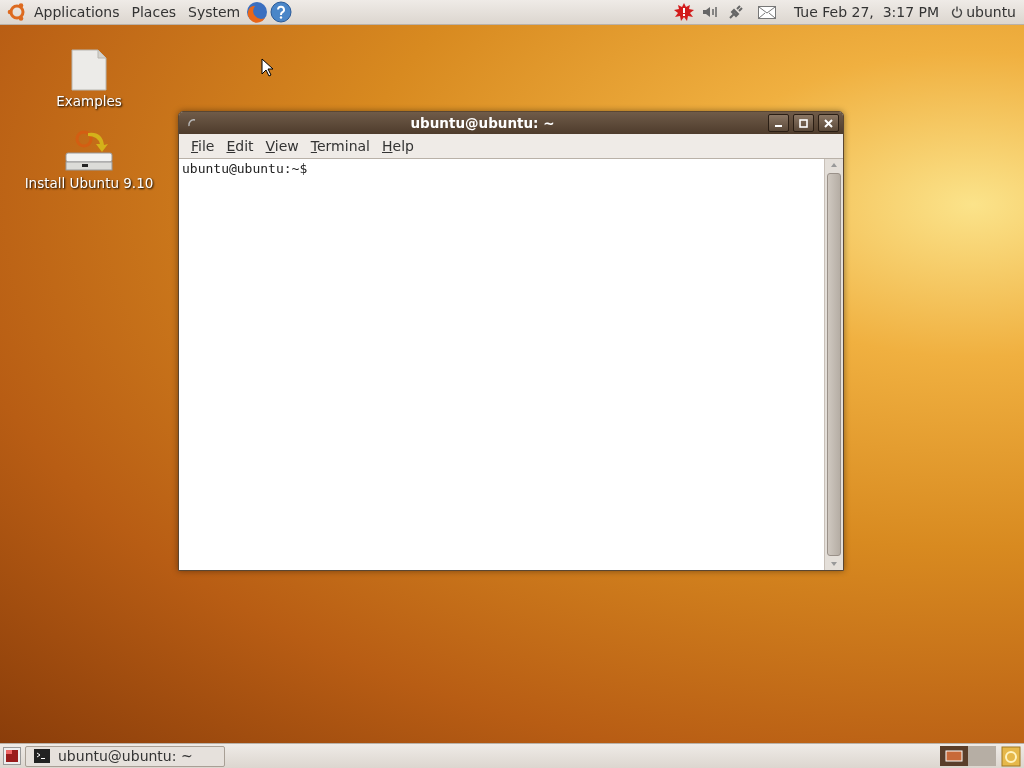  Describe the element at coordinates (77, 12) in the screenshot. I see `panel-menu: Applications` at that location.